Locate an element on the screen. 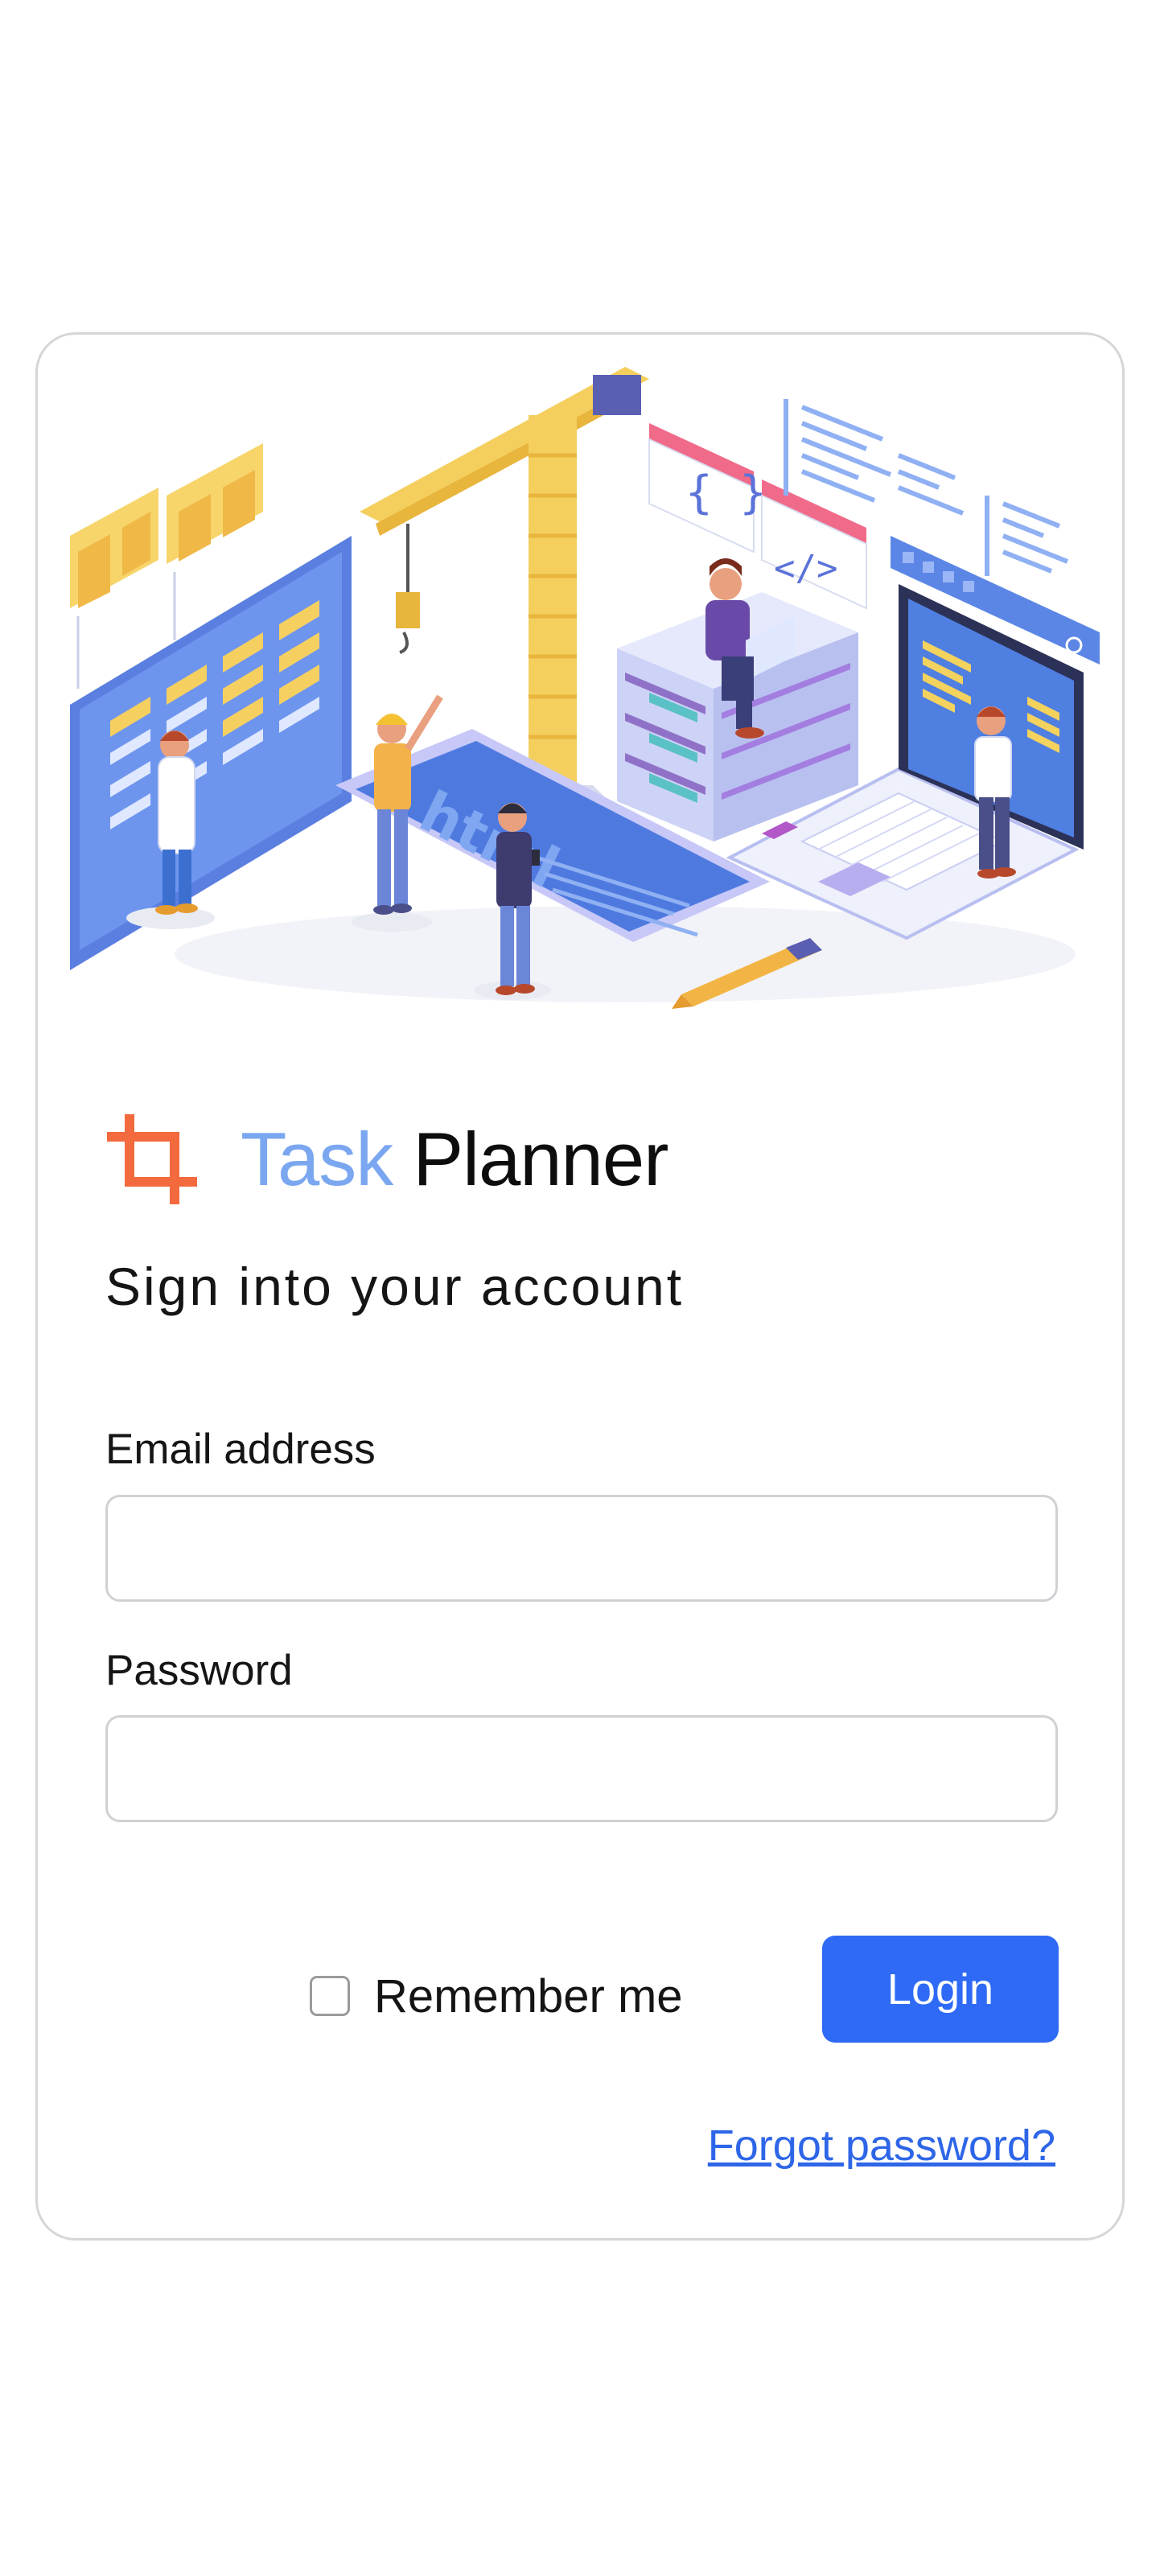  app-name-planner: Planner is located at coordinates (540, 1159).